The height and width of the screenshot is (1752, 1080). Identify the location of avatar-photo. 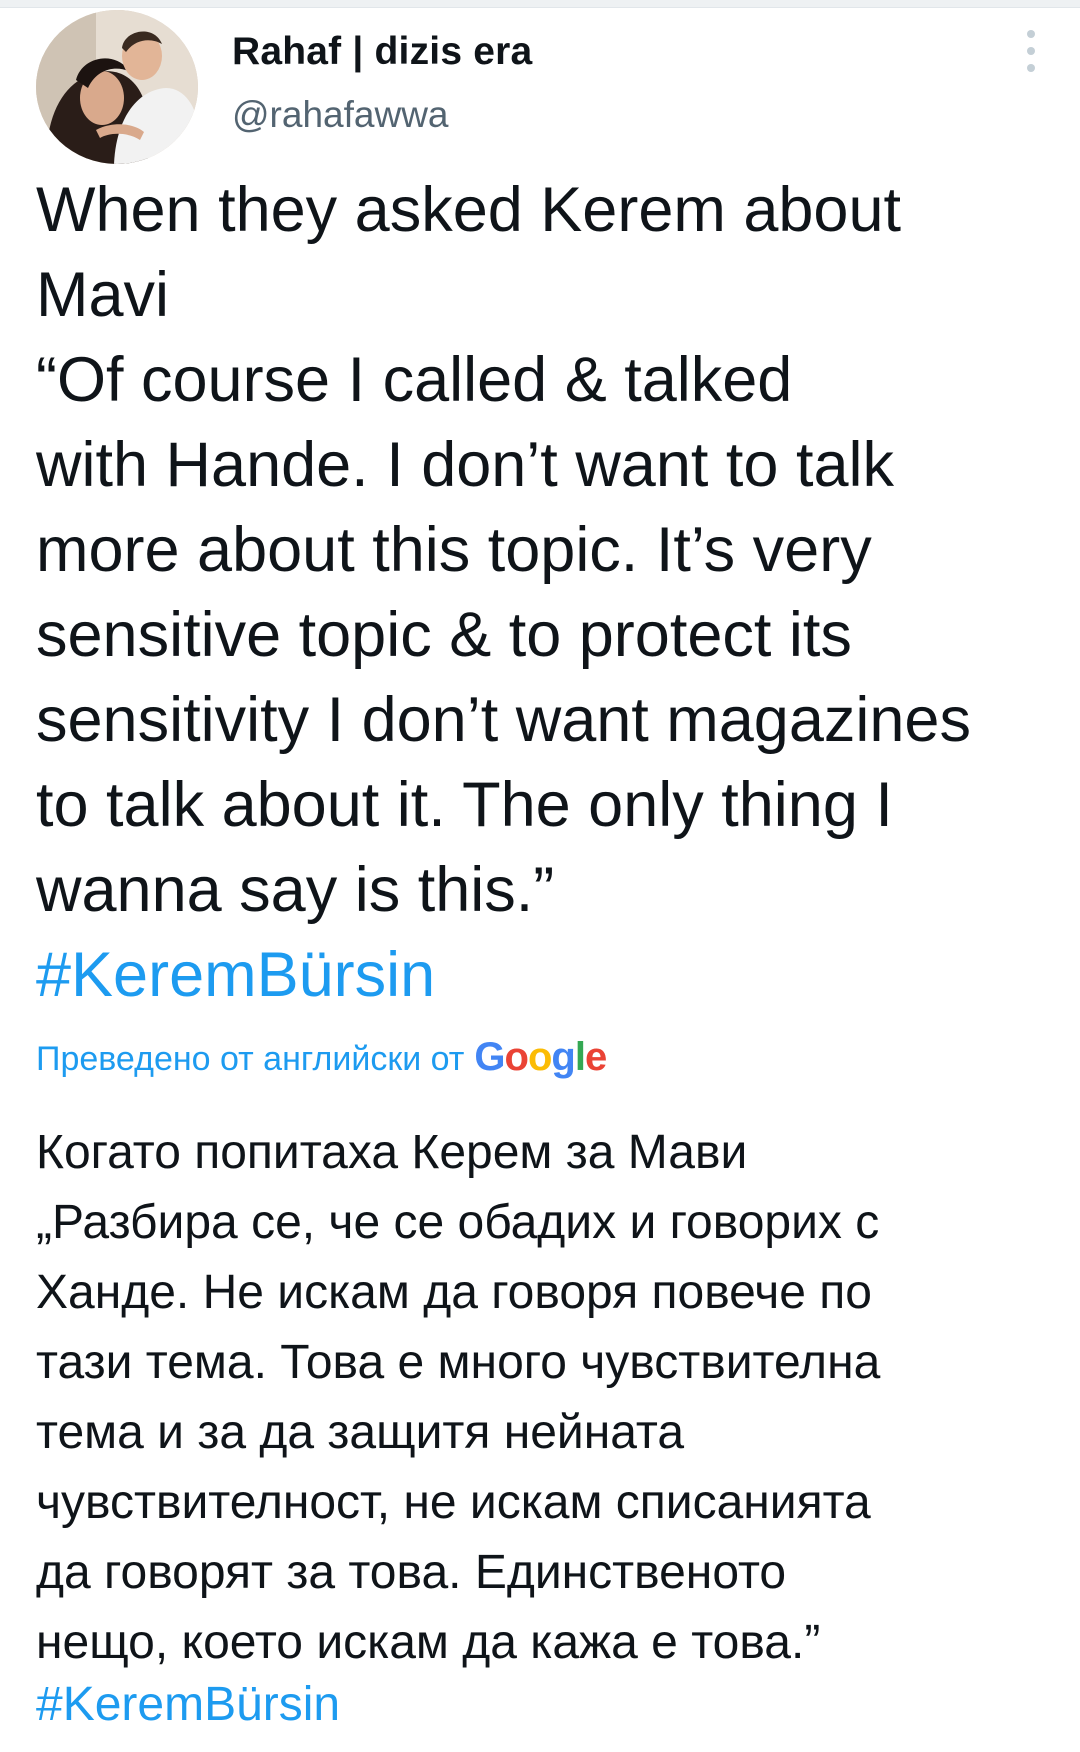
(117, 87).